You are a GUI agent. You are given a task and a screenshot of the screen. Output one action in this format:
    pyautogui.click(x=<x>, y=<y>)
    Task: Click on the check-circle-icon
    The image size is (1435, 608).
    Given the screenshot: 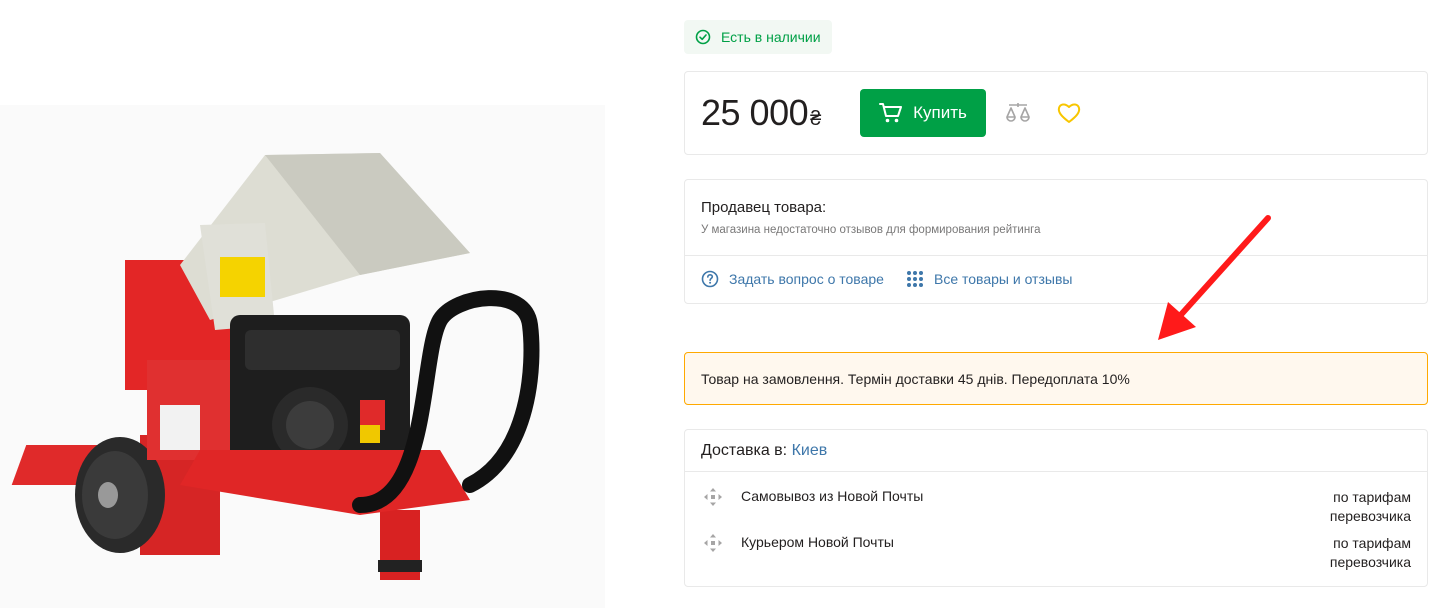 What is the action you would take?
    pyautogui.click(x=703, y=37)
    